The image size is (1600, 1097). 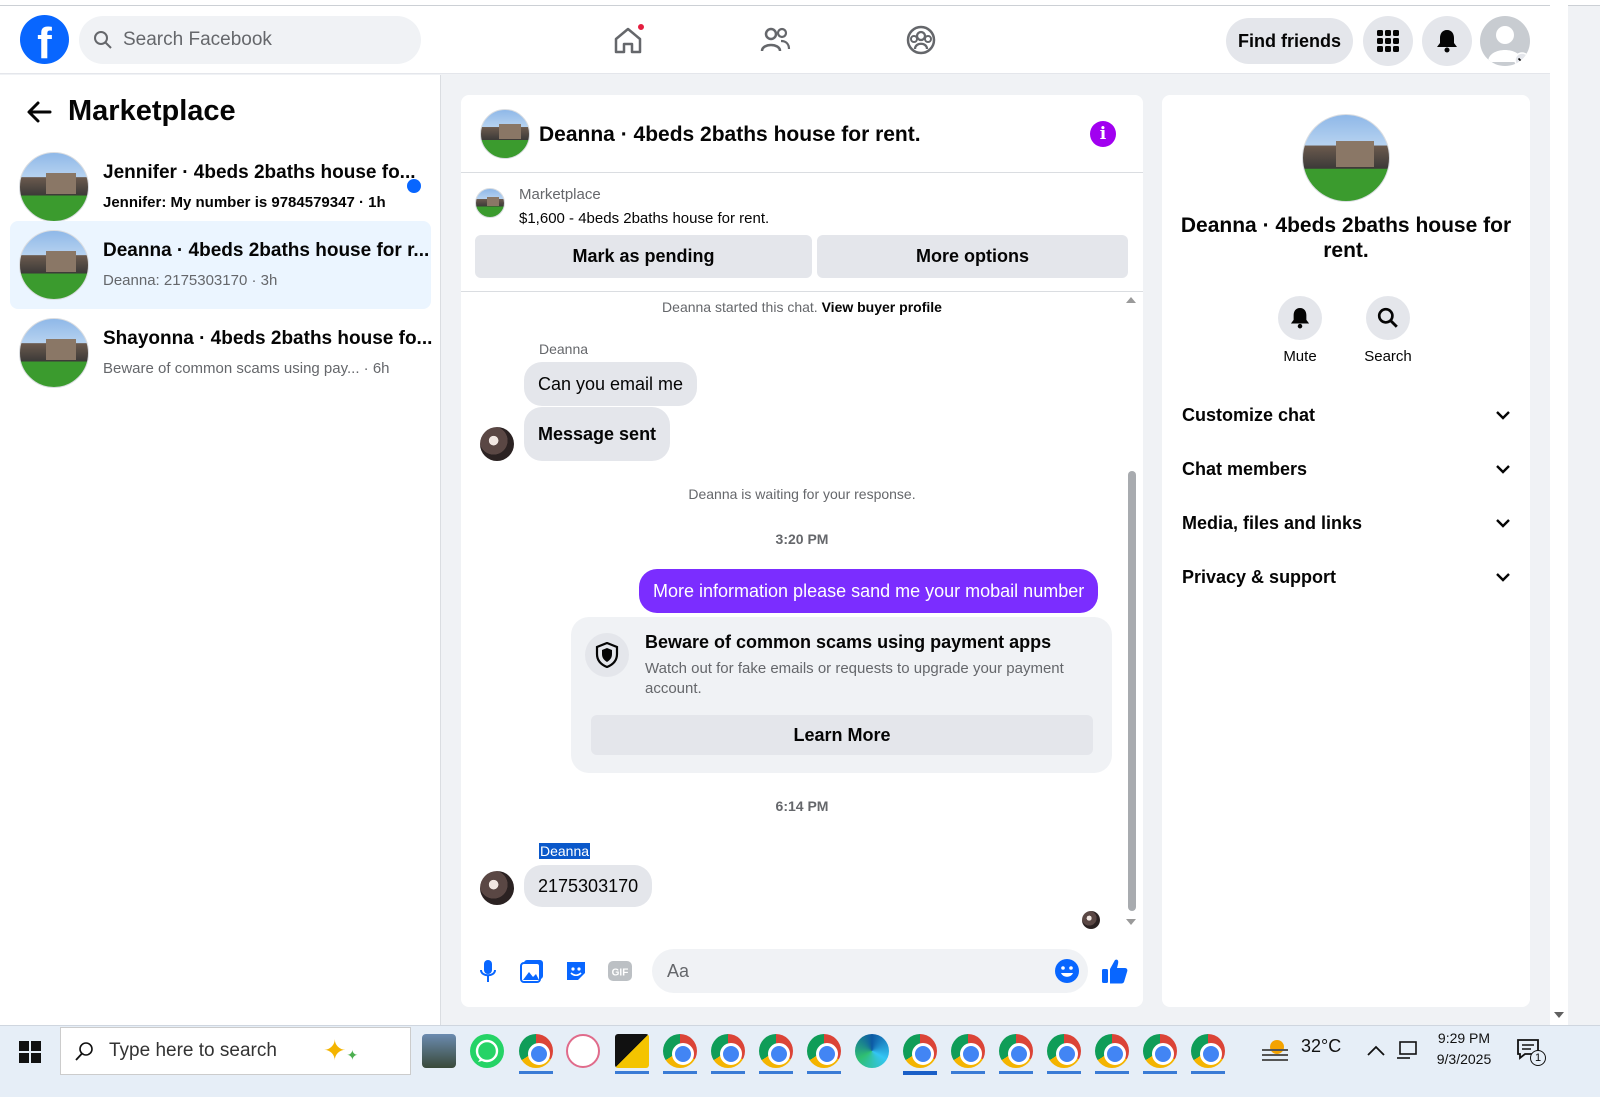 What do you see at coordinates (583, 1051) in the screenshot?
I see `snipping-tool-icon` at bounding box center [583, 1051].